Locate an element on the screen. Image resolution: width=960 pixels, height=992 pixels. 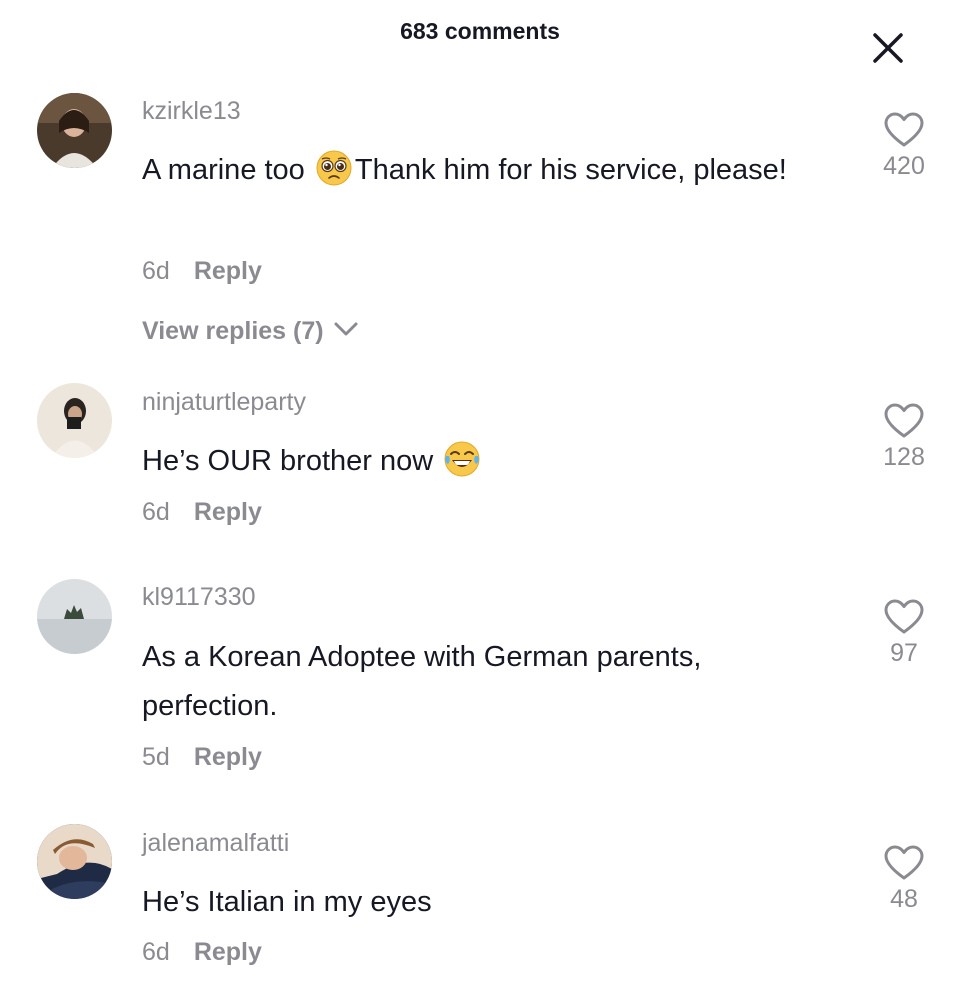
comment-meta: 5d Reply is located at coordinates (202, 757).